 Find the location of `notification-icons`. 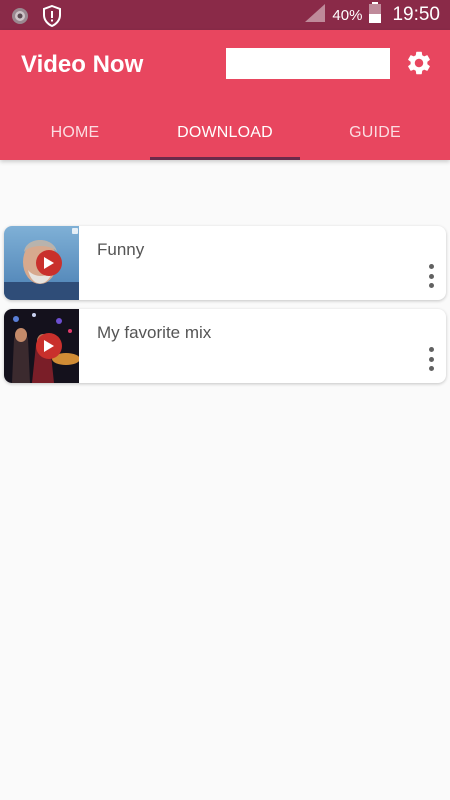

notification-icons is located at coordinates (36, 18).